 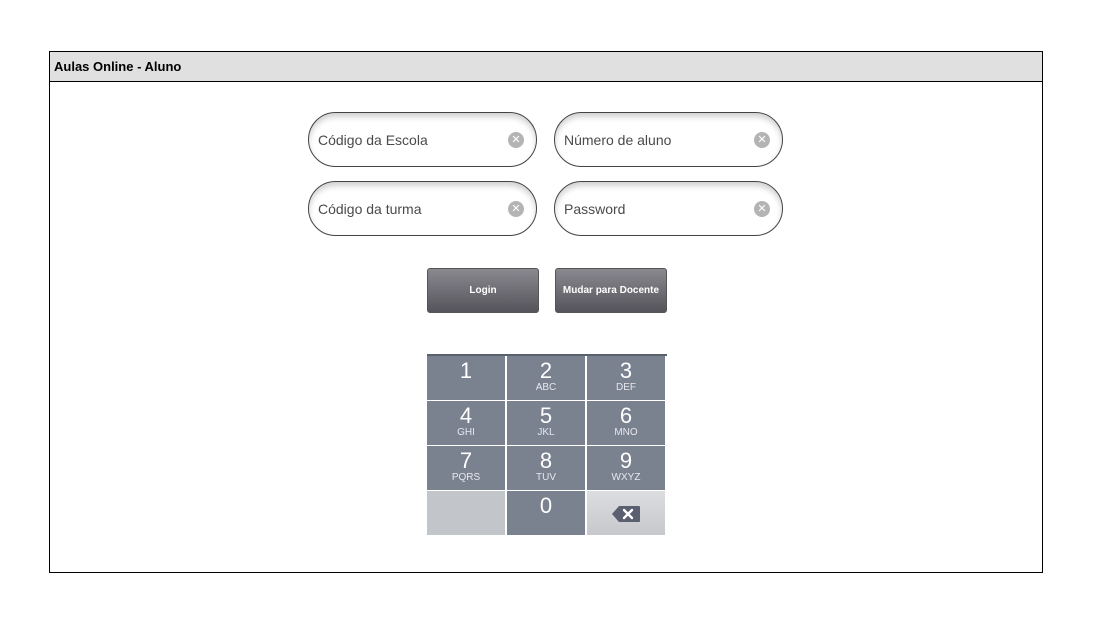 What do you see at coordinates (546, 432) in the screenshot?
I see `key-letters: JKL` at bounding box center [546, 432].